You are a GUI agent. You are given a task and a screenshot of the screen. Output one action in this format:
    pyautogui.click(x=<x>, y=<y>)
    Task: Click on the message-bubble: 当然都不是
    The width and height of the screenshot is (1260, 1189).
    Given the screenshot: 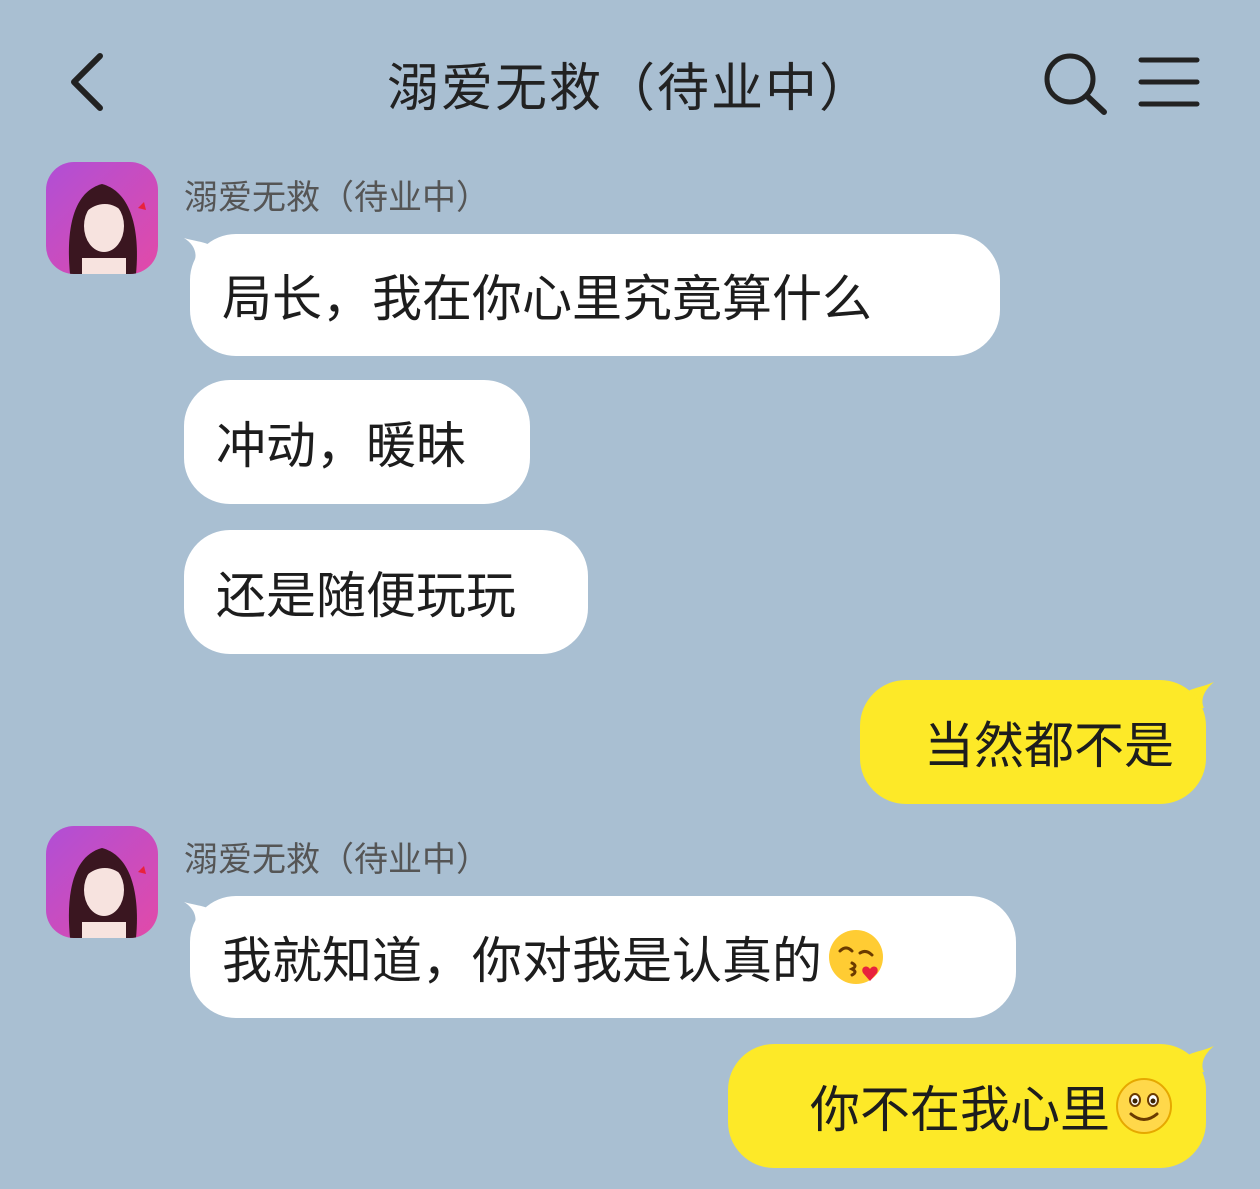 What is the action you would take?
    pyautogui.click(x=1033, y=742)
    